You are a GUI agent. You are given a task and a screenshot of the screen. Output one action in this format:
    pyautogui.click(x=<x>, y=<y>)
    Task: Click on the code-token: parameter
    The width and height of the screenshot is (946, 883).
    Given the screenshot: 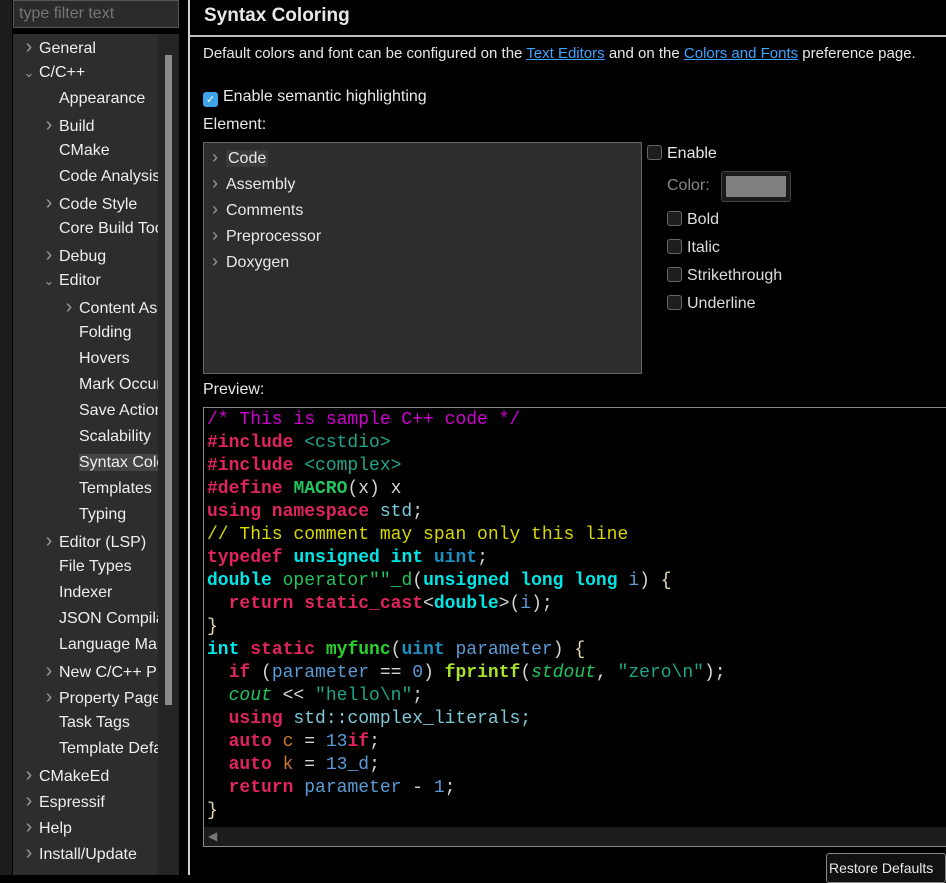 What is the action you would take?
    pyautogui.click(x=320, y=673)
    